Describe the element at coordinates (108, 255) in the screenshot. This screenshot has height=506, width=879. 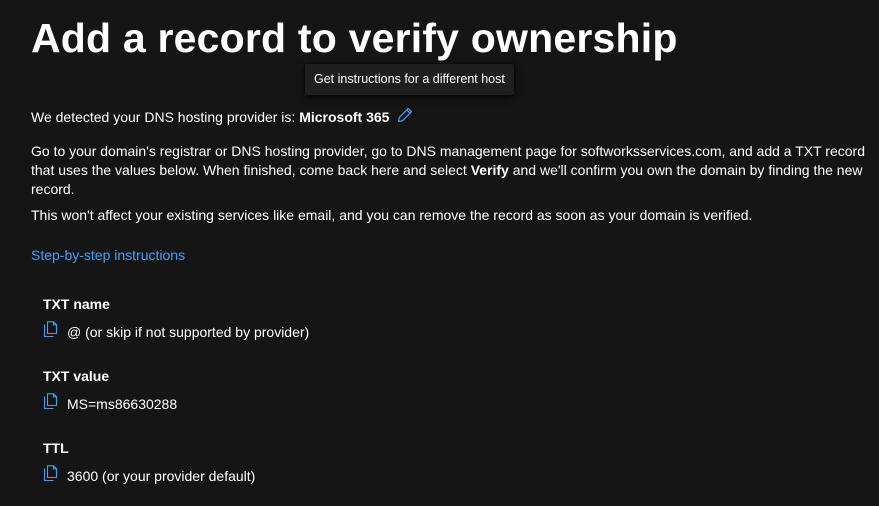
I see `step-by-step-link: Step-by-step instructions` at that location.